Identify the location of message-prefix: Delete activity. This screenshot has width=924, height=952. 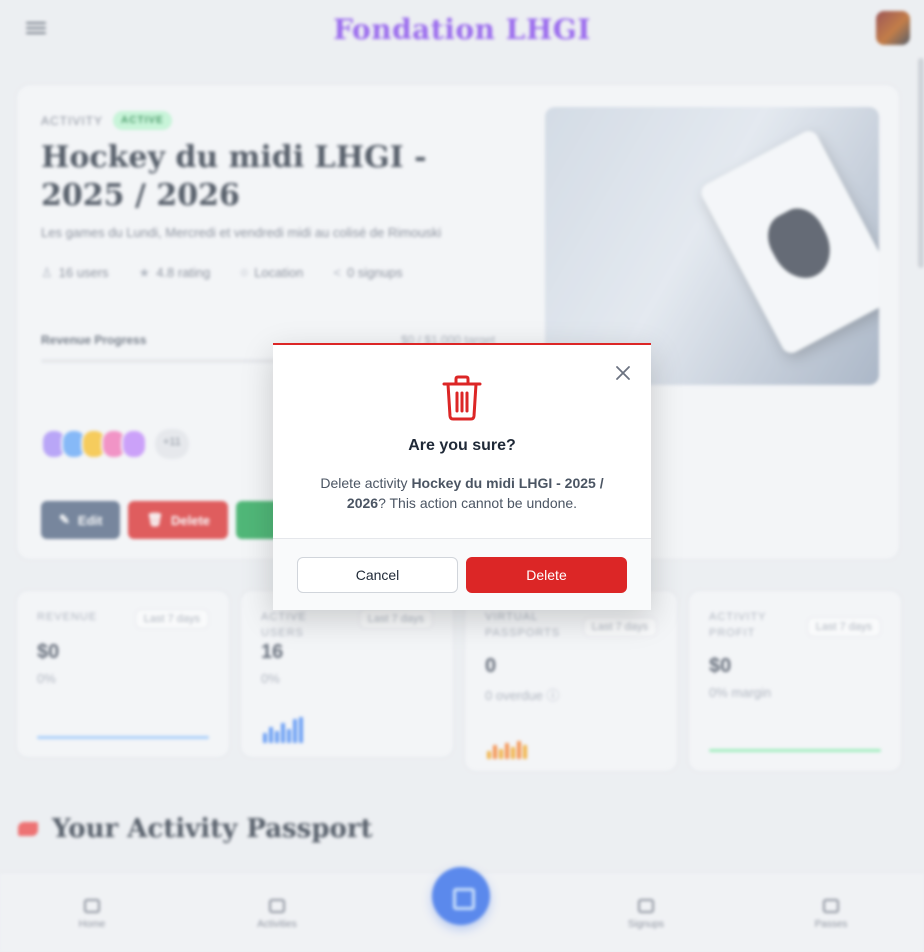
(366, 483).